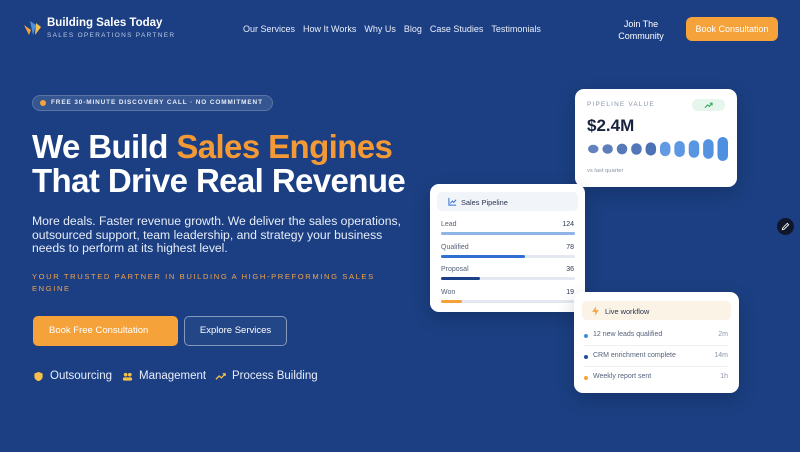  Describe the element at coordinates (105, 331) in the screenshot. I see `book-free-consultation-button: Book Free Consultation` at that location.